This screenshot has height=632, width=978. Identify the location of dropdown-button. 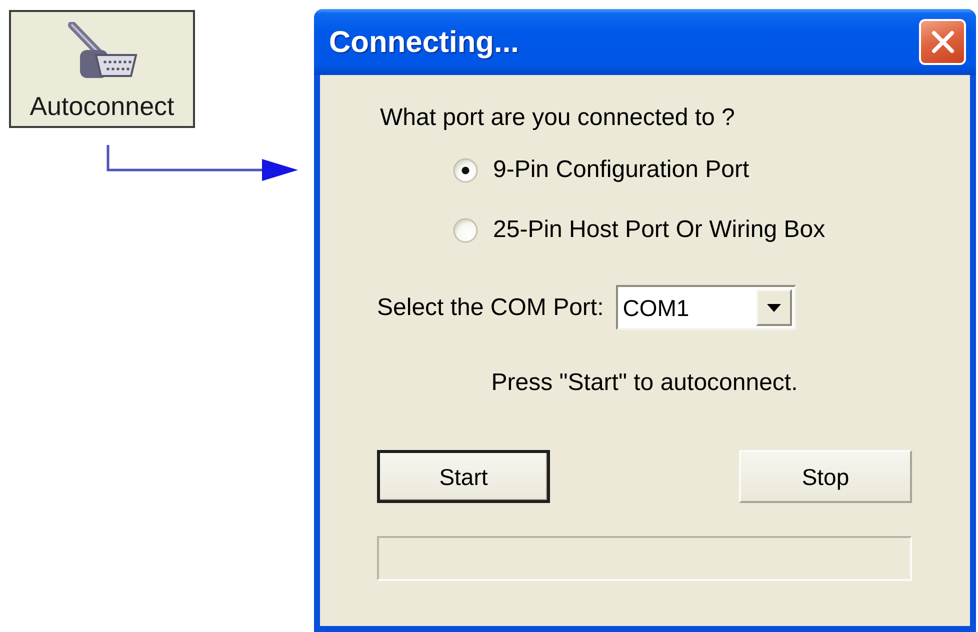
(774, 307).